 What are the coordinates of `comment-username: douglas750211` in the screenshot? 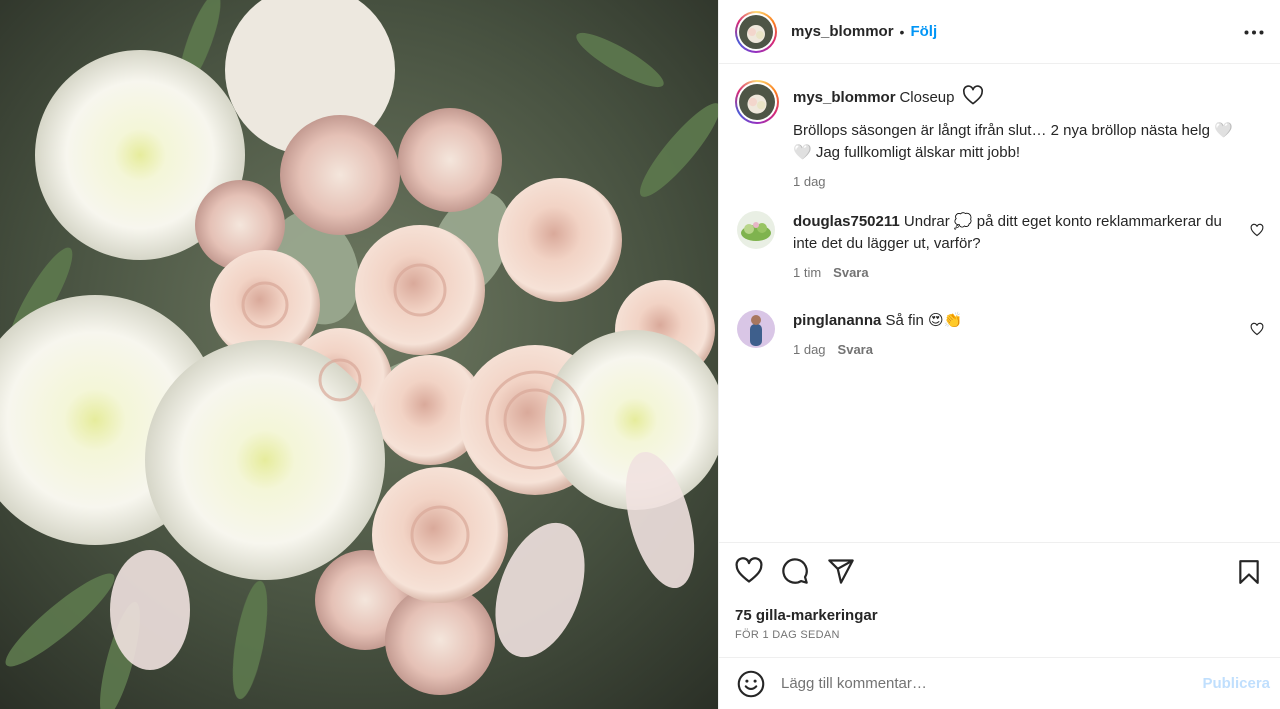 It's located at (846, 221).